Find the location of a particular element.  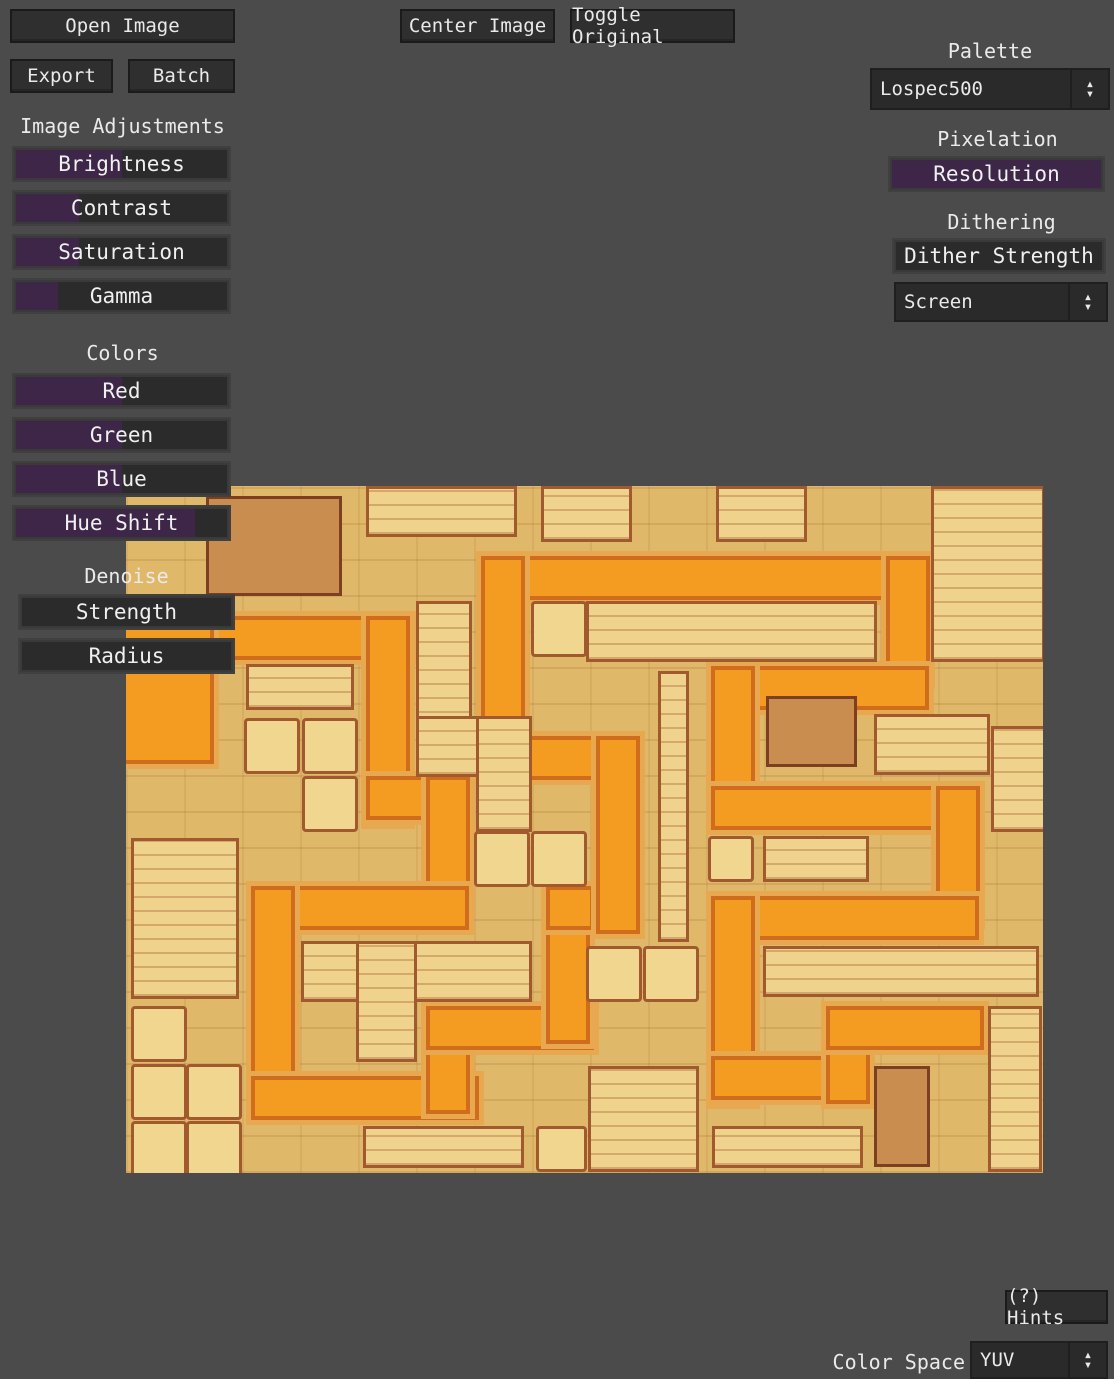

denoise-strength-slider: Strength is located at coordinates (126, 612).